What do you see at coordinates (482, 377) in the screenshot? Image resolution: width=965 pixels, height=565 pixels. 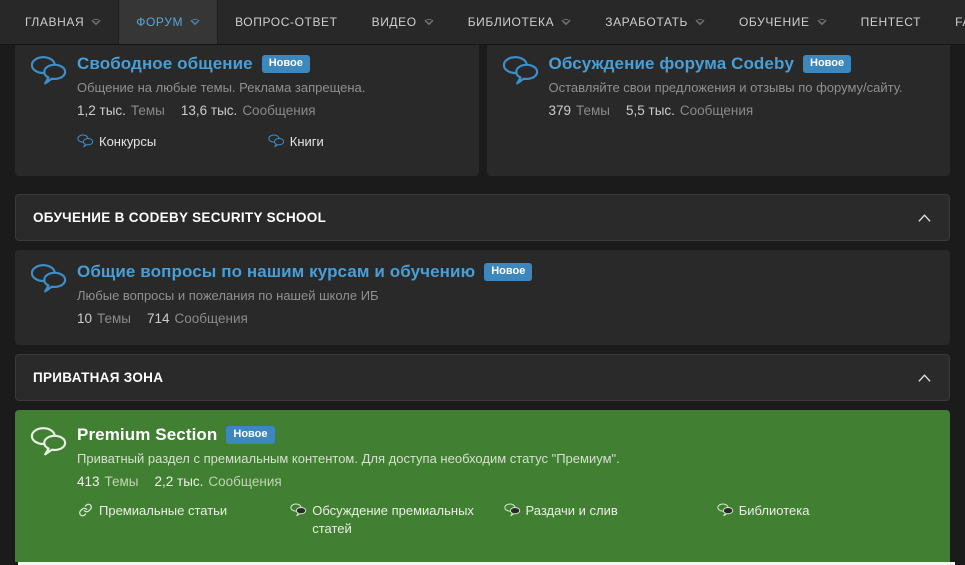 I see `section-header-private: ПРИВАТНАЯ ЗОНА` at bounding box center [482, 377].